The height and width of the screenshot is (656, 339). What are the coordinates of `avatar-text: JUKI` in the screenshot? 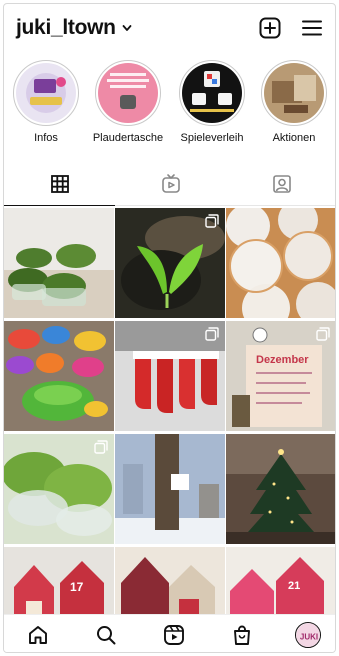 It's located at (309, 637).